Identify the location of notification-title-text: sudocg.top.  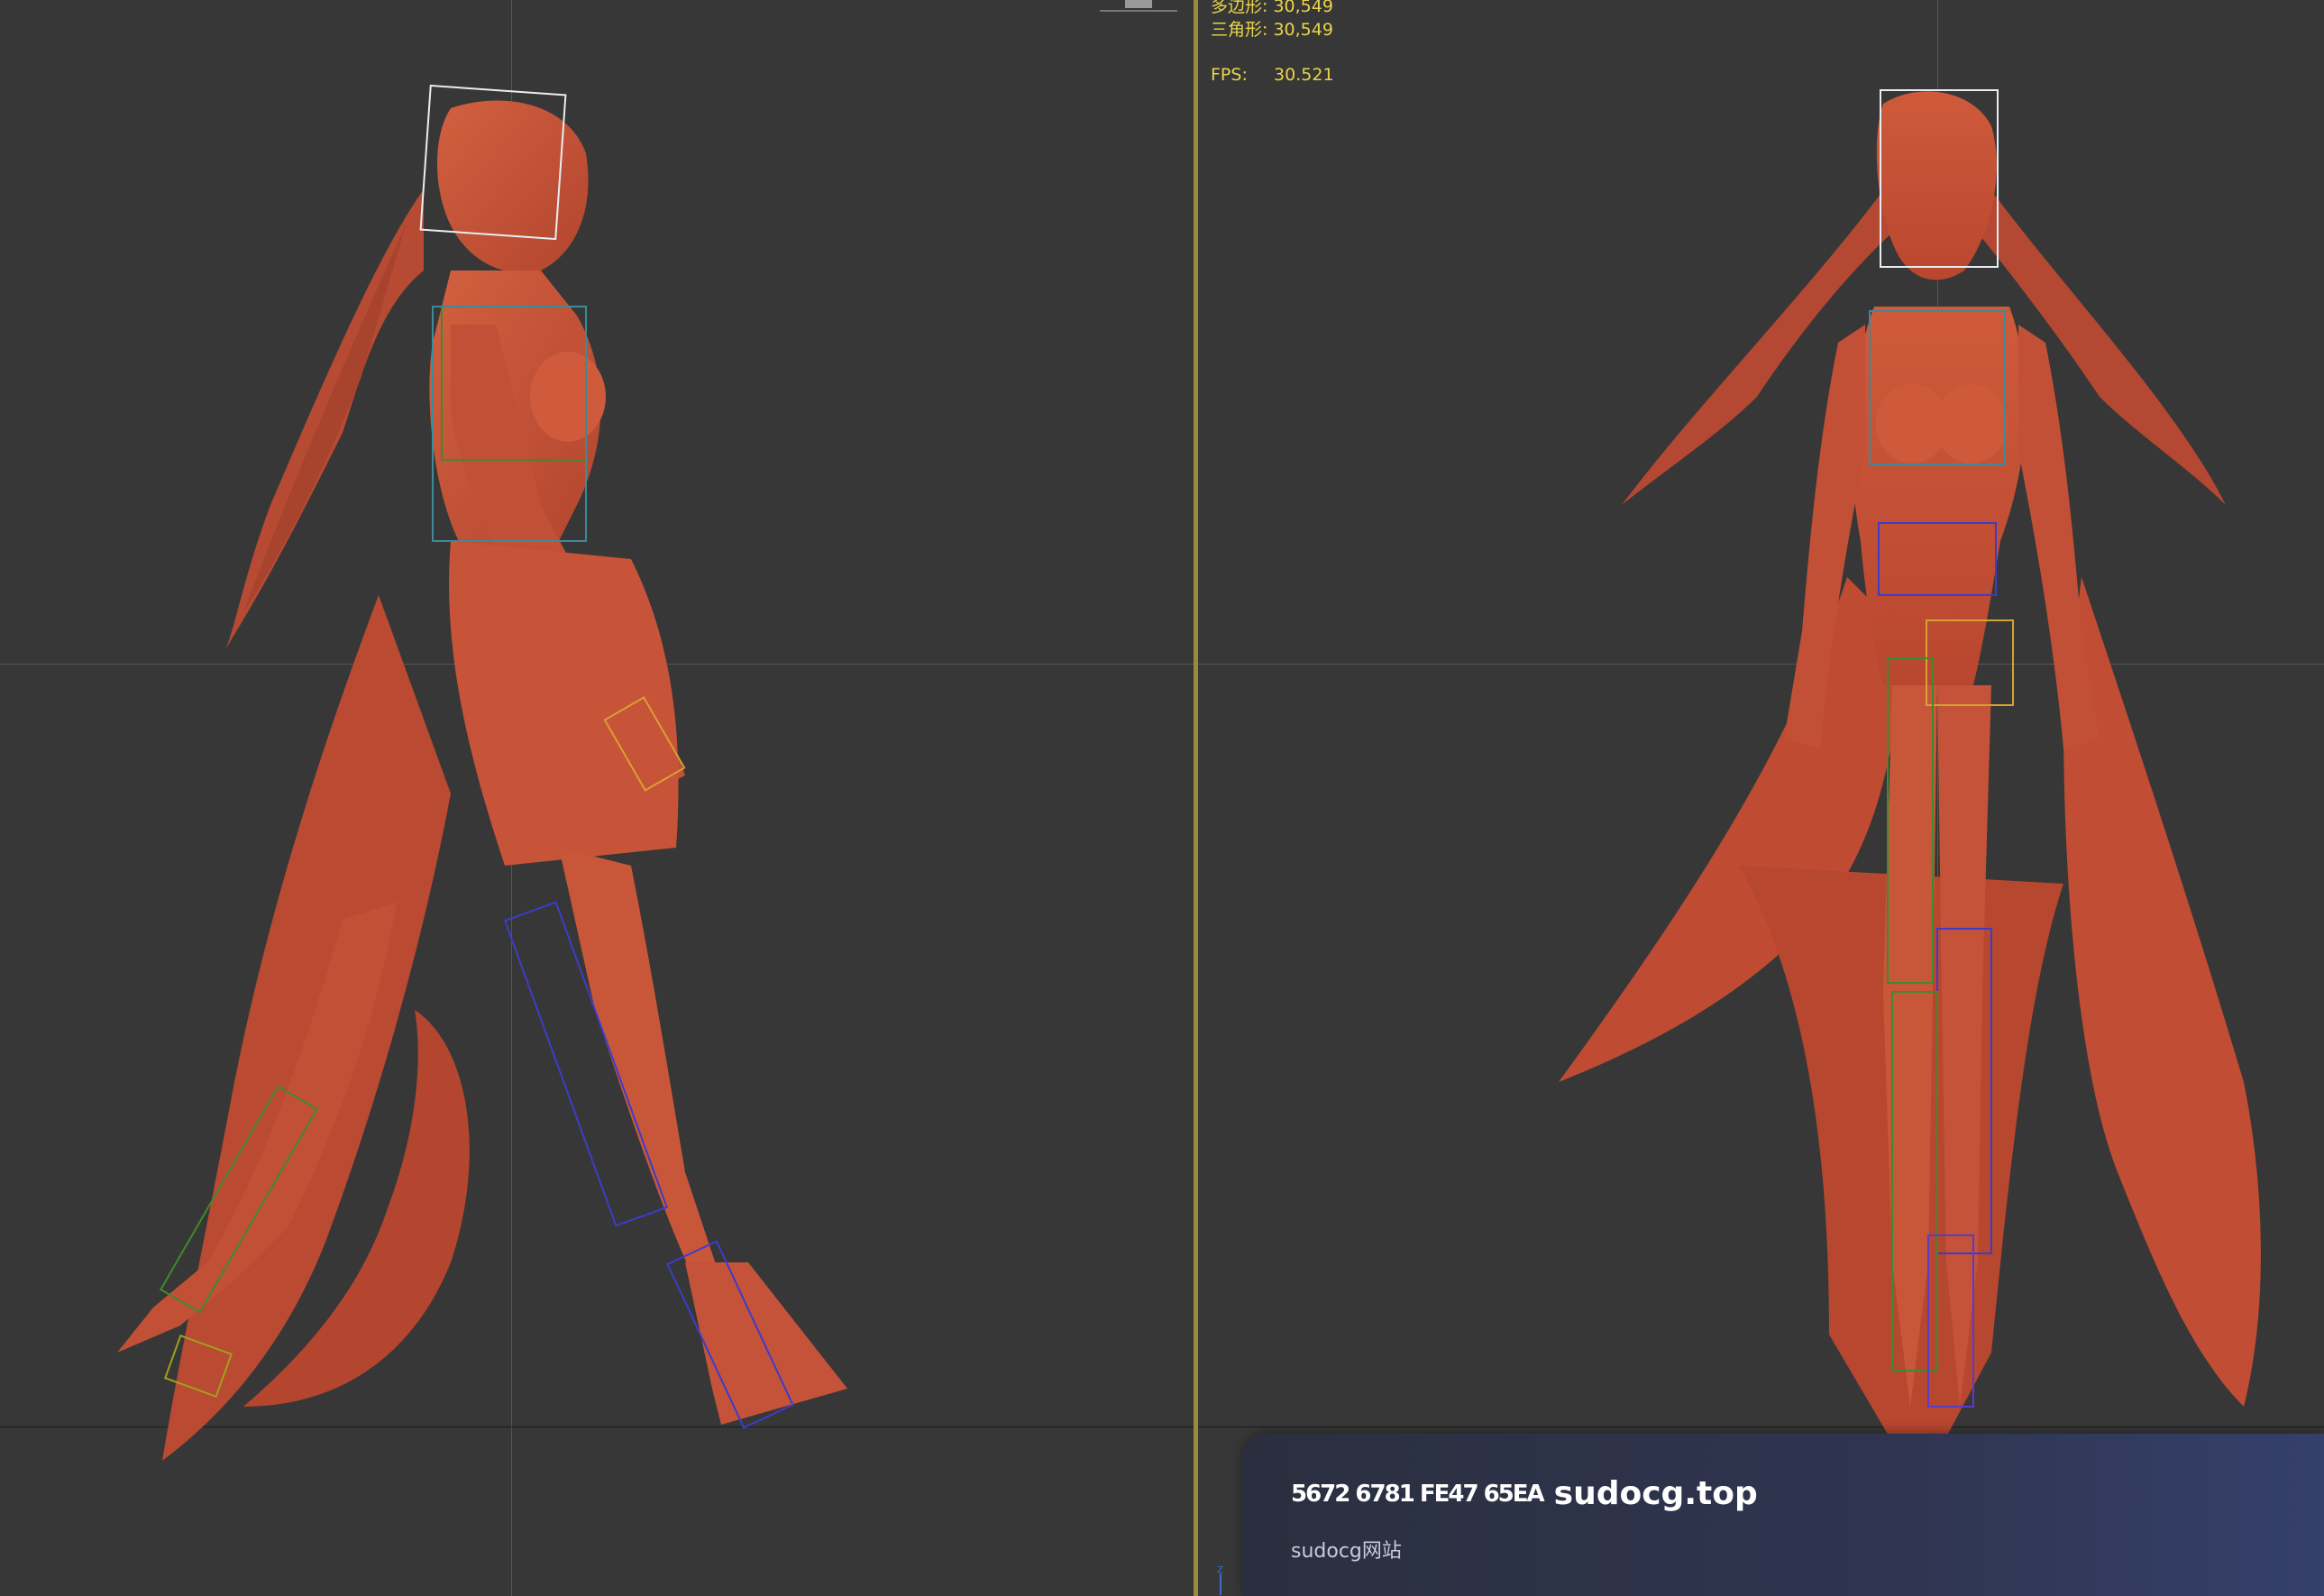
(1655, 1493).